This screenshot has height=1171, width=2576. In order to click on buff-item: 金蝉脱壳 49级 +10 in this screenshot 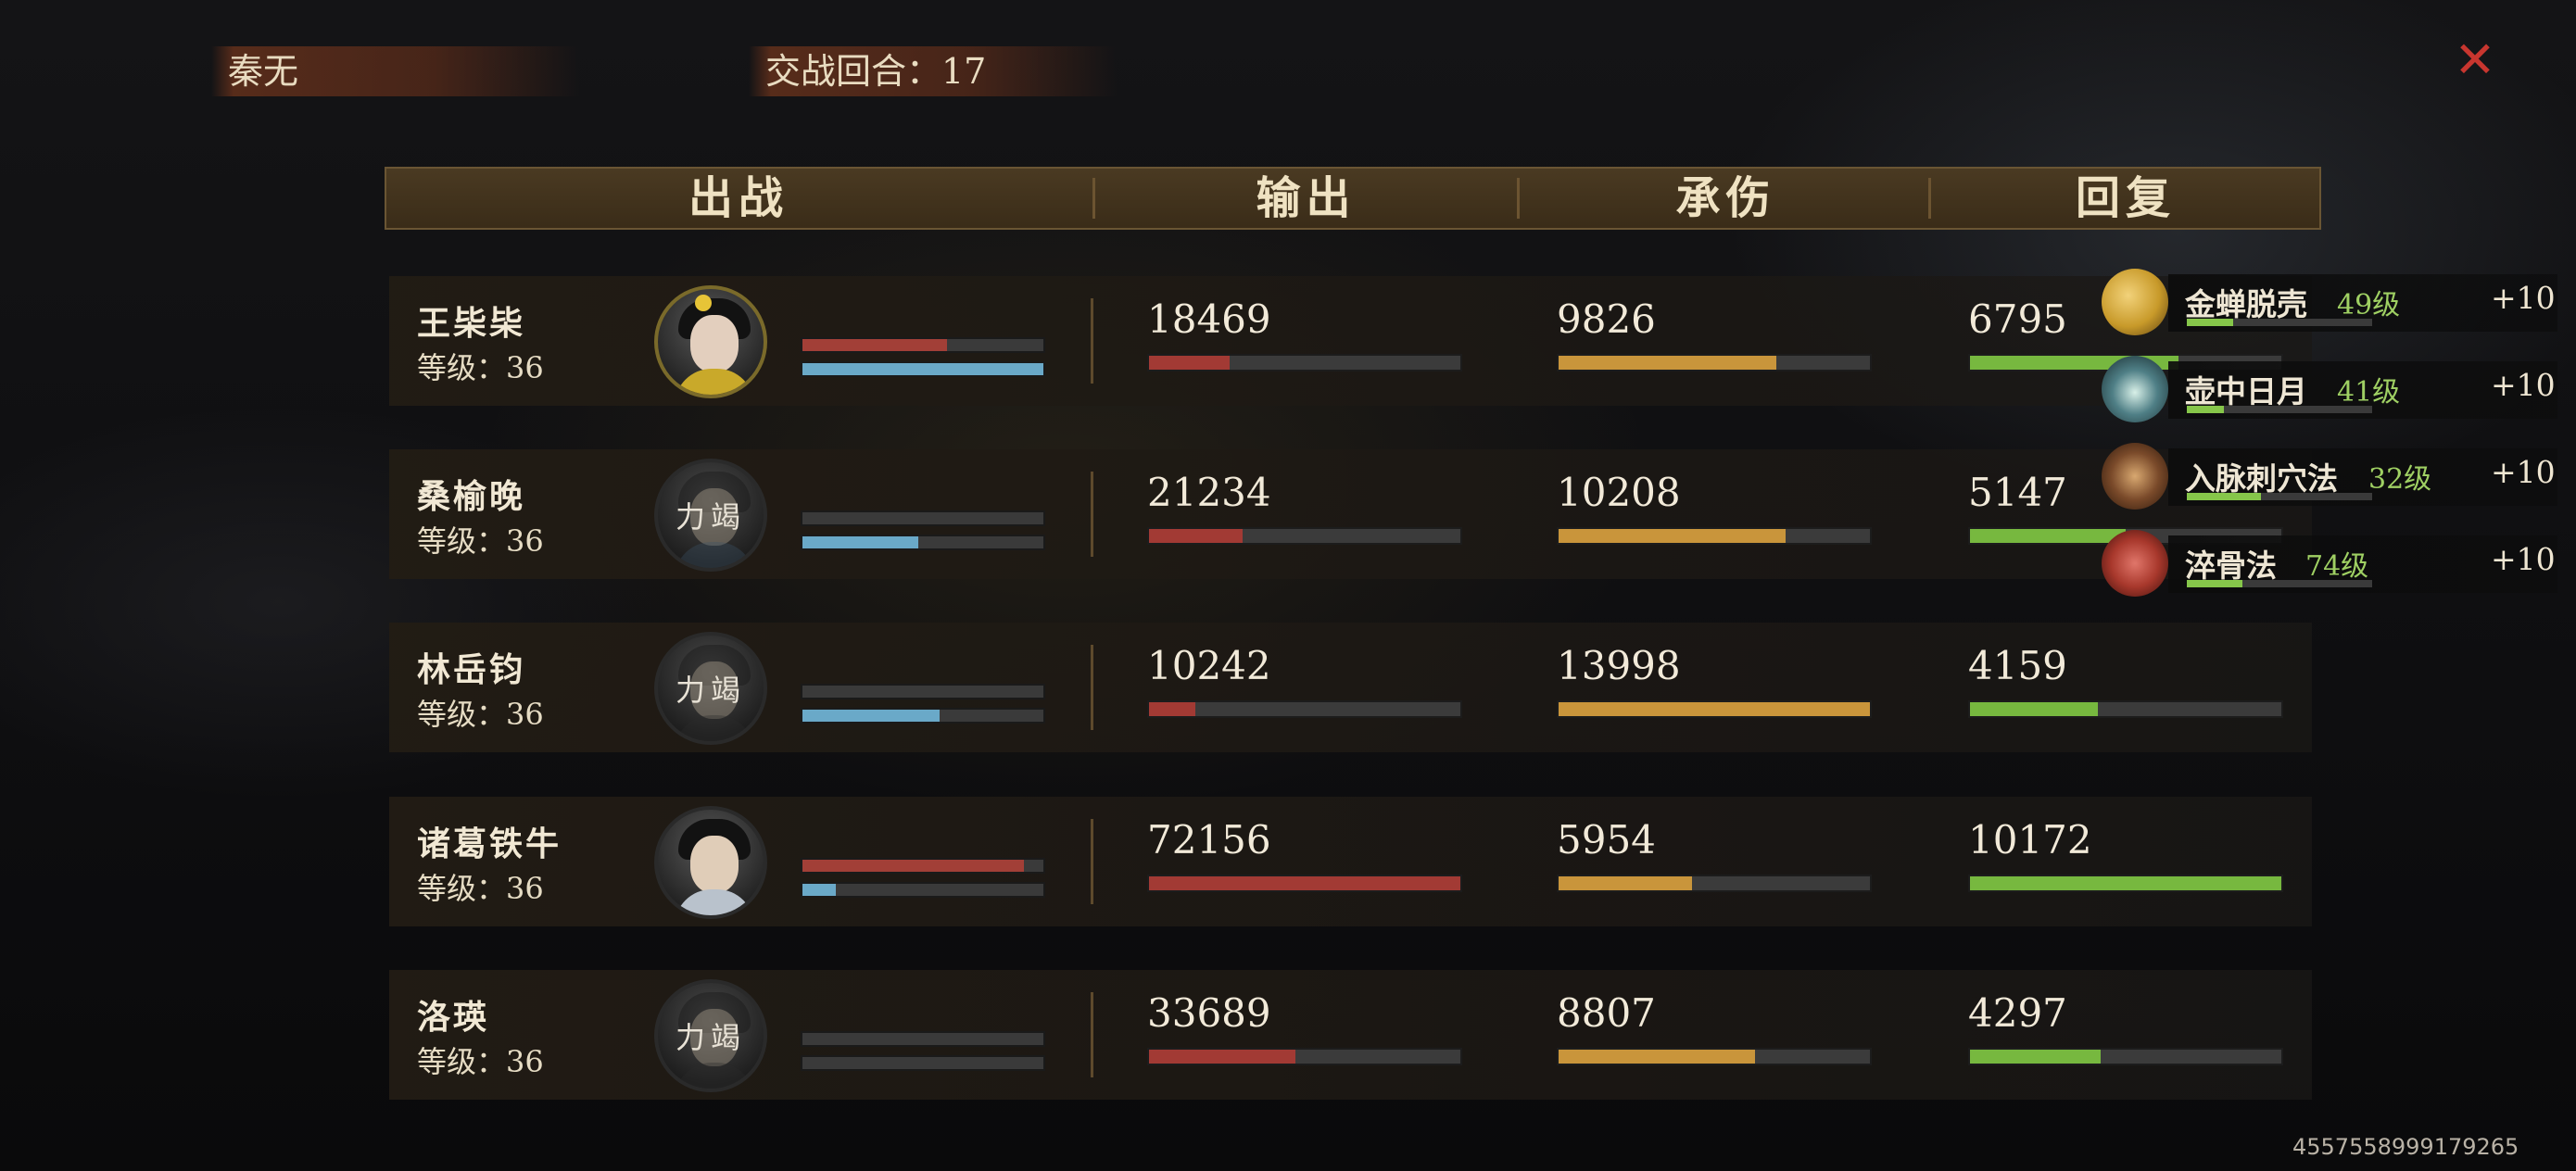, I will do `click(2335, 303)`.